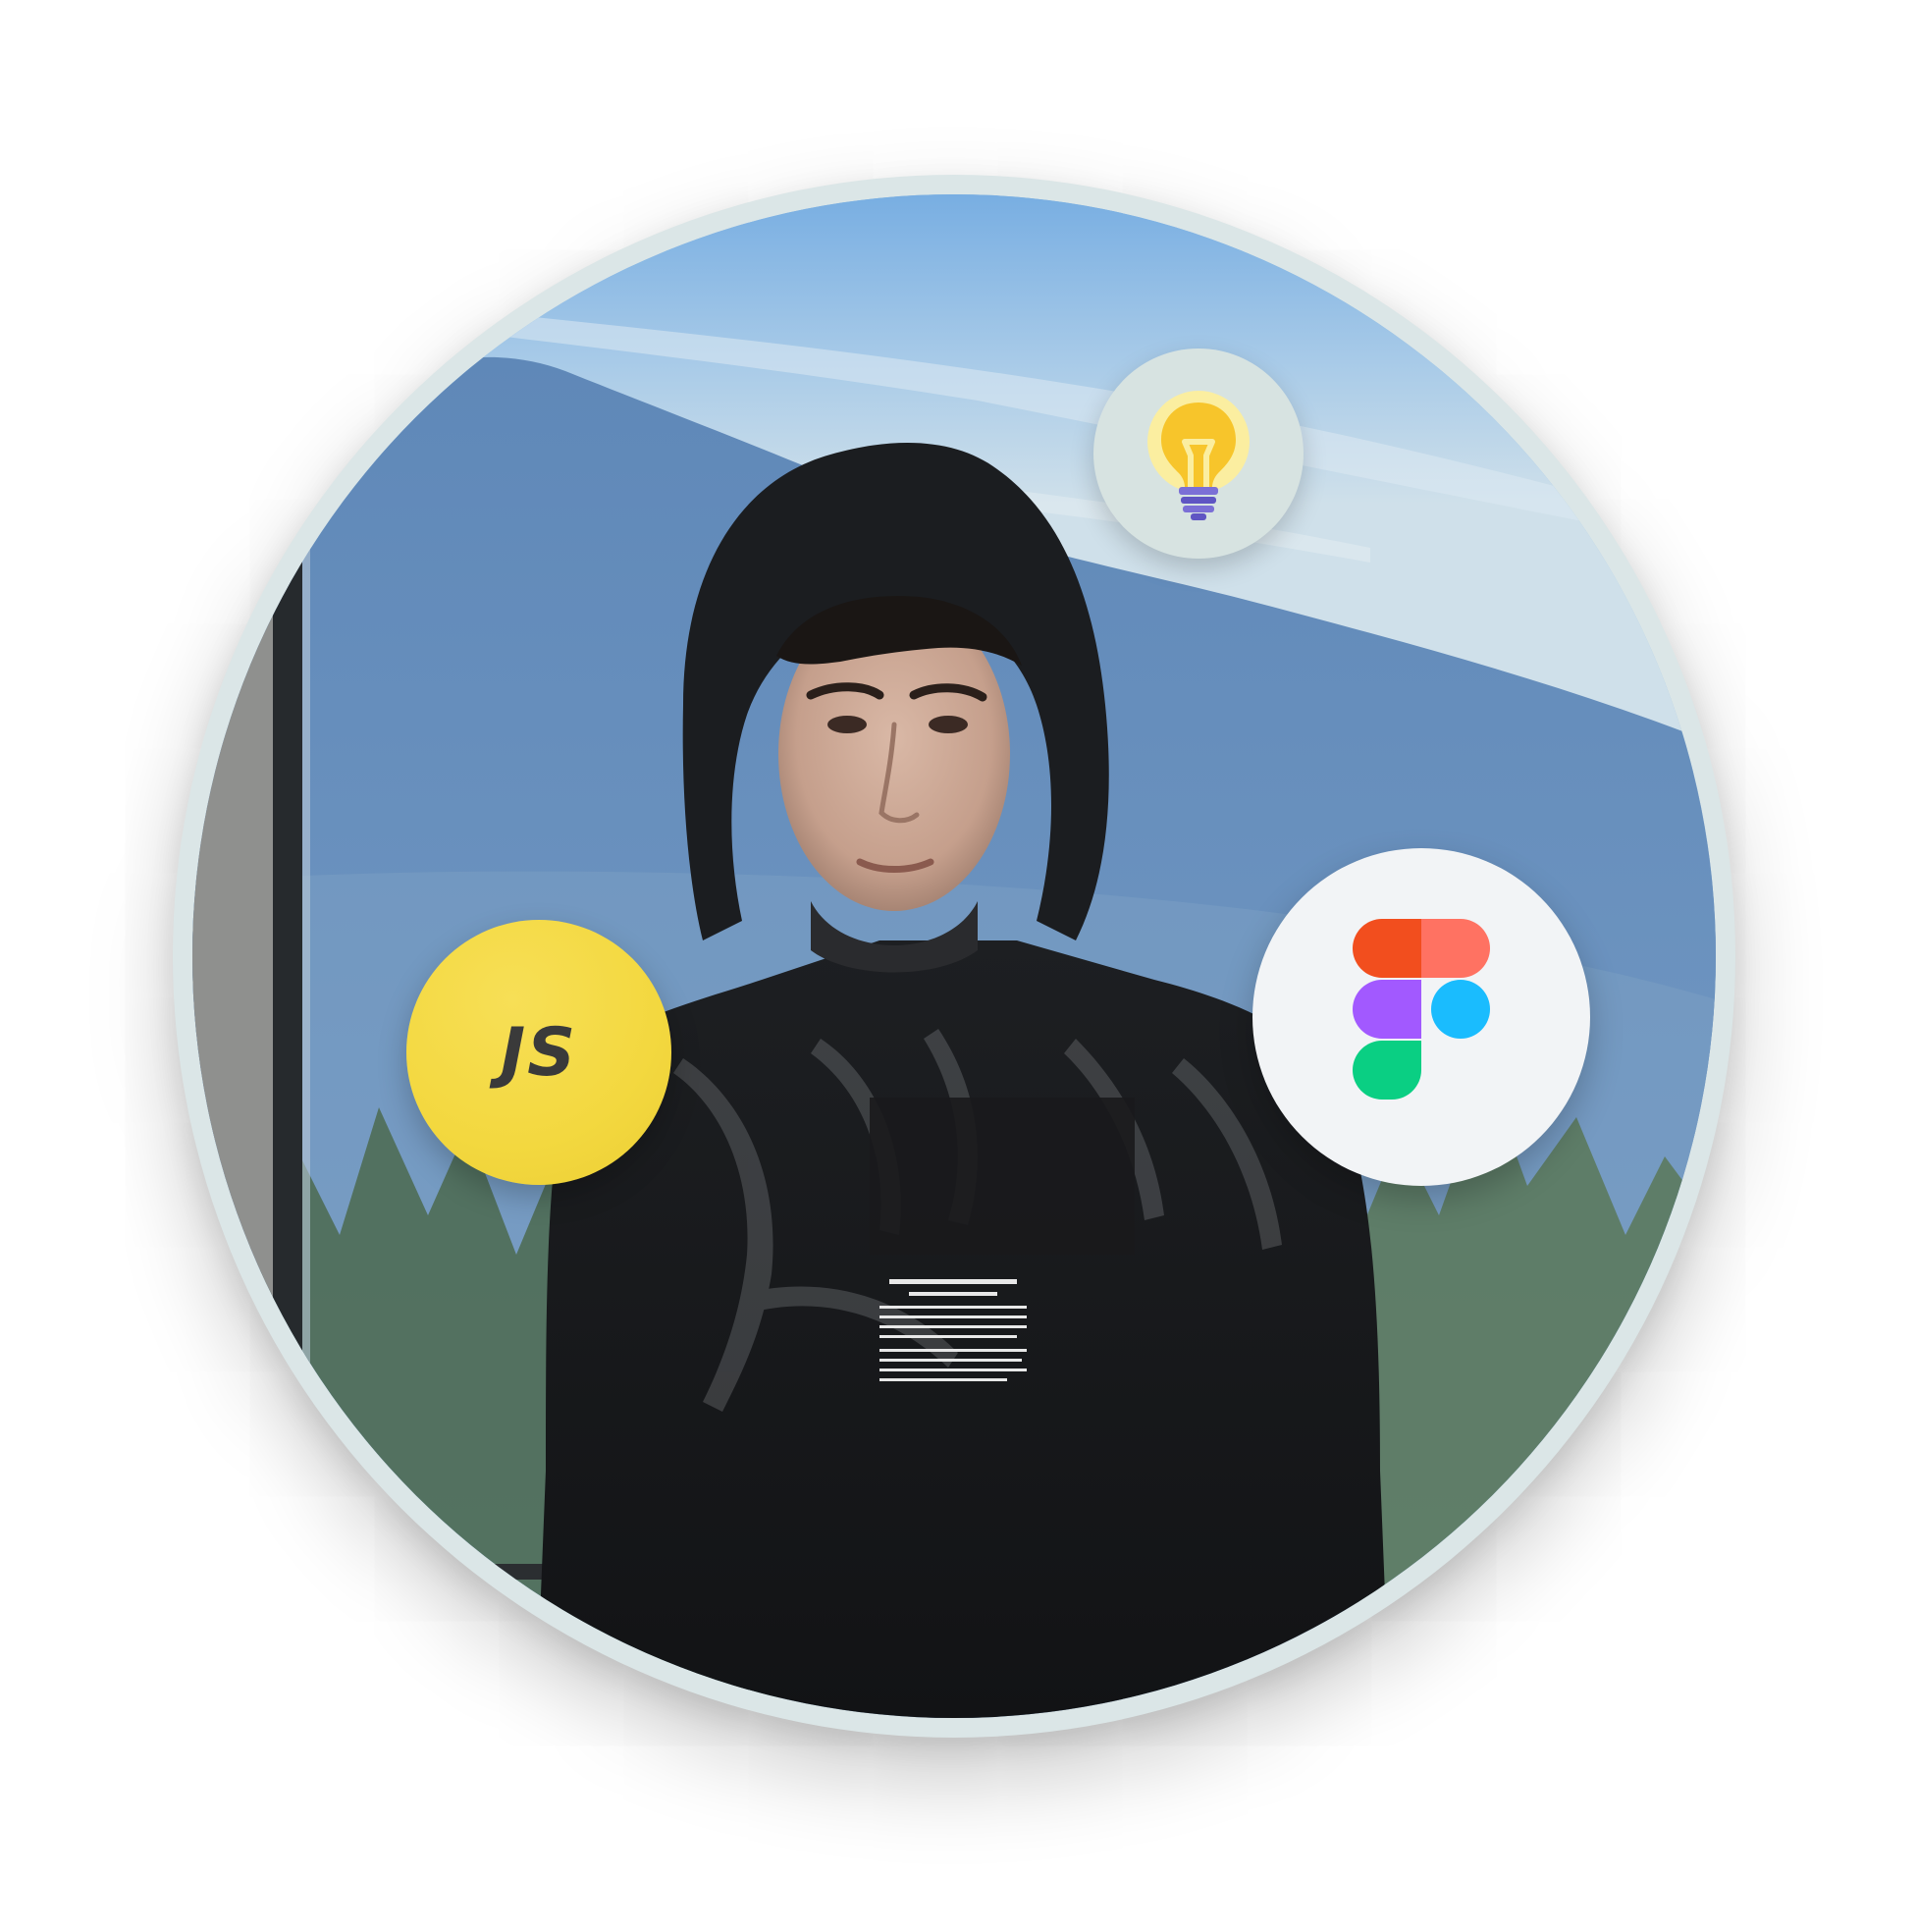  I want to click on javascript-icon: JS, so click(539, 1052).